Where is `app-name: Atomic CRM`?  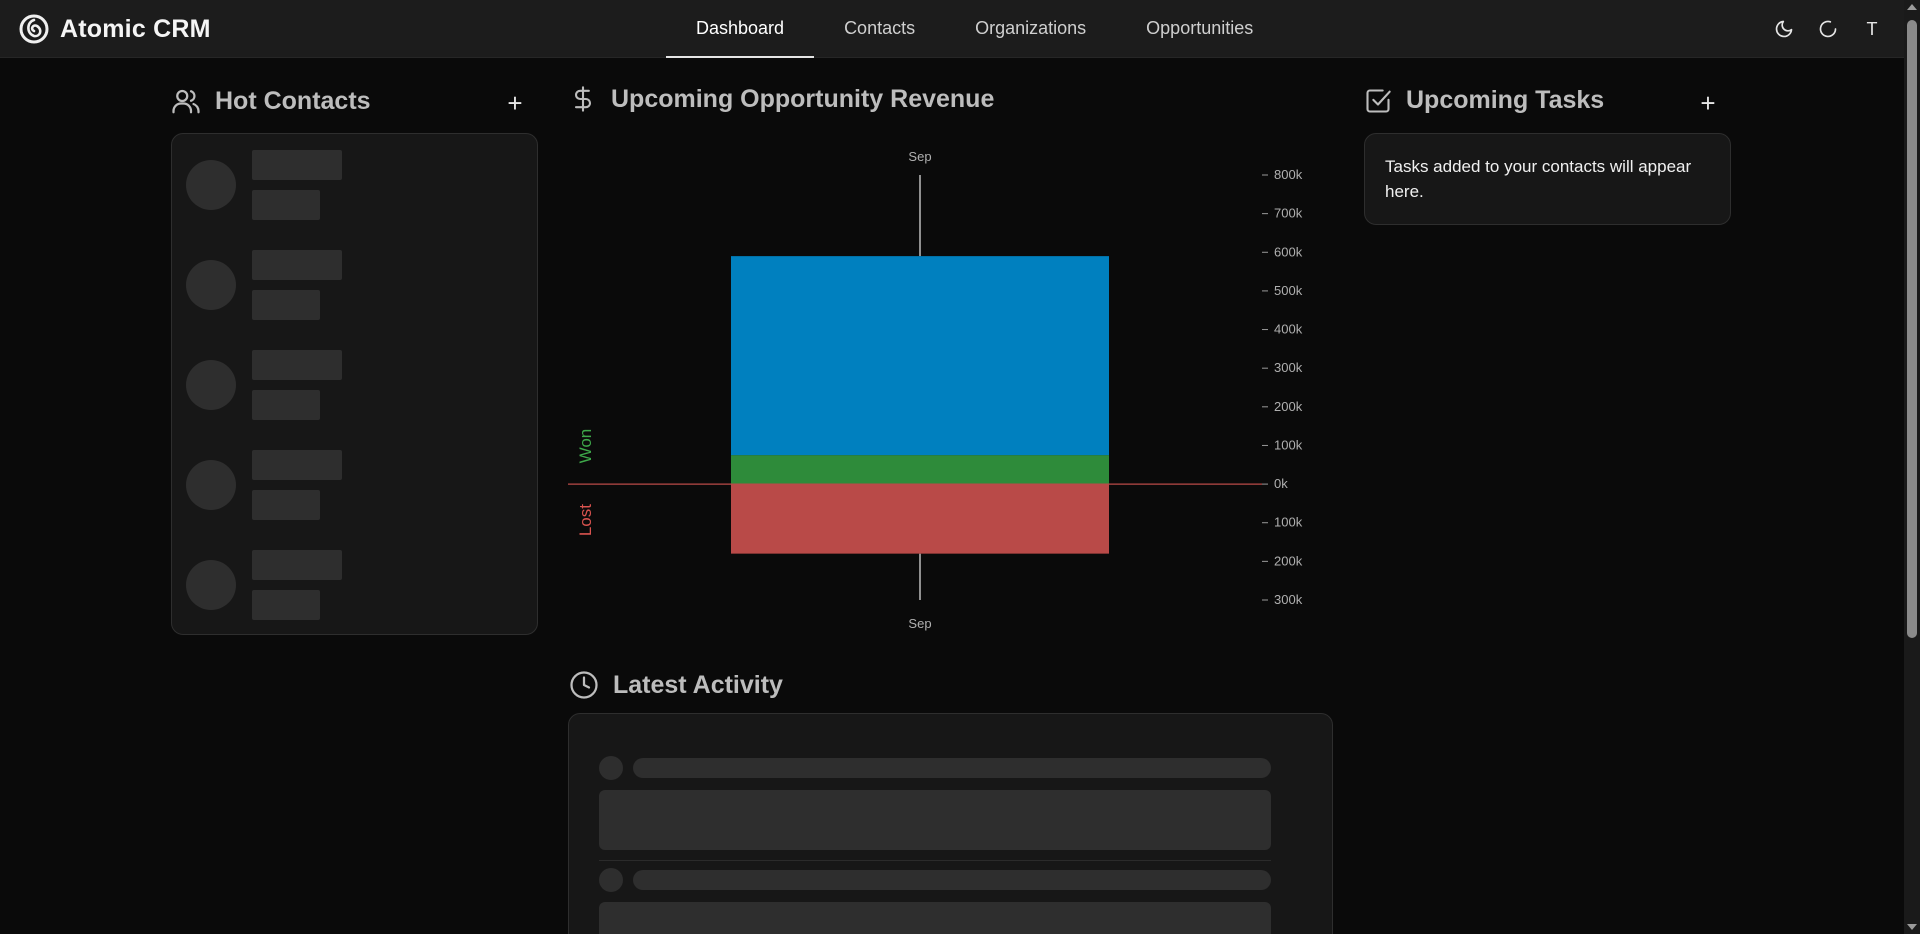
app-name: Atomic CRM is located at coordinates (135, 28).